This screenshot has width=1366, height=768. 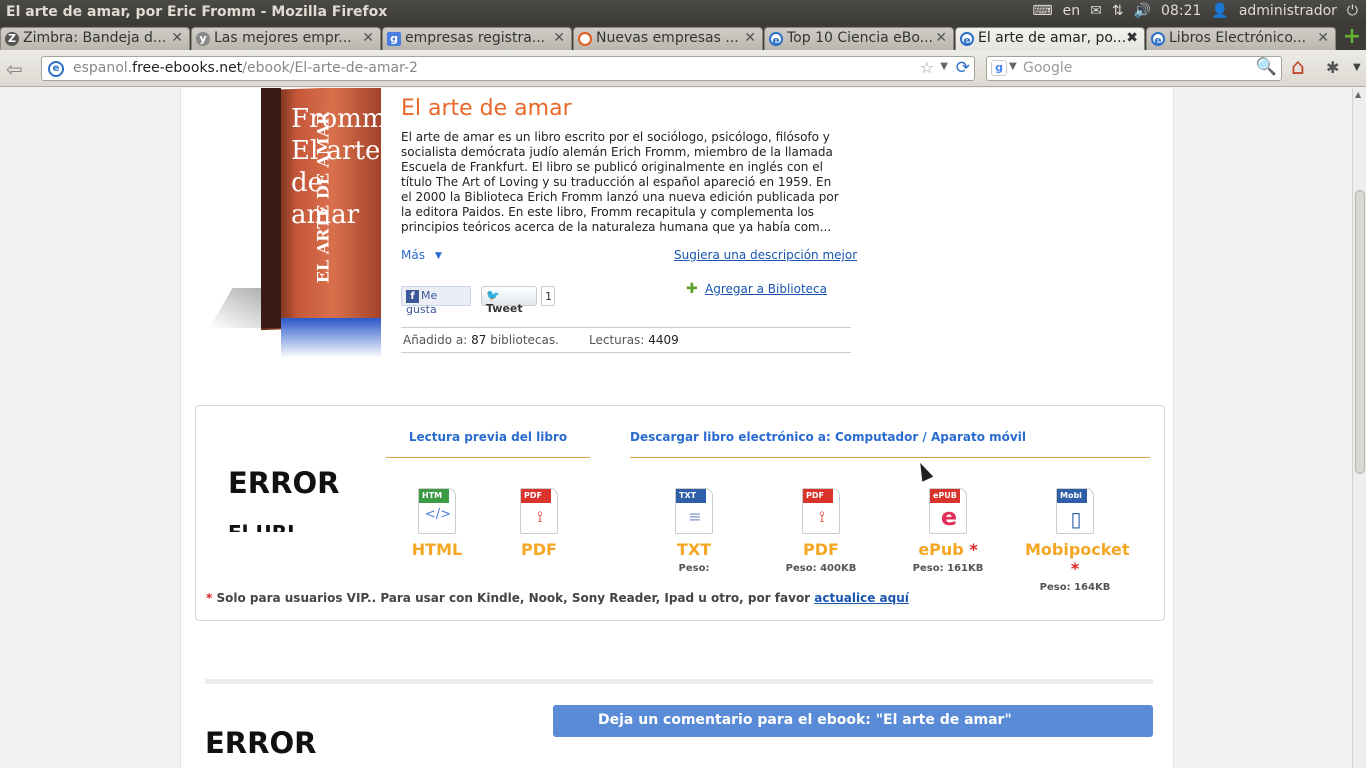 I want to click on format-tag: TXT, so click(x=691, y=496).